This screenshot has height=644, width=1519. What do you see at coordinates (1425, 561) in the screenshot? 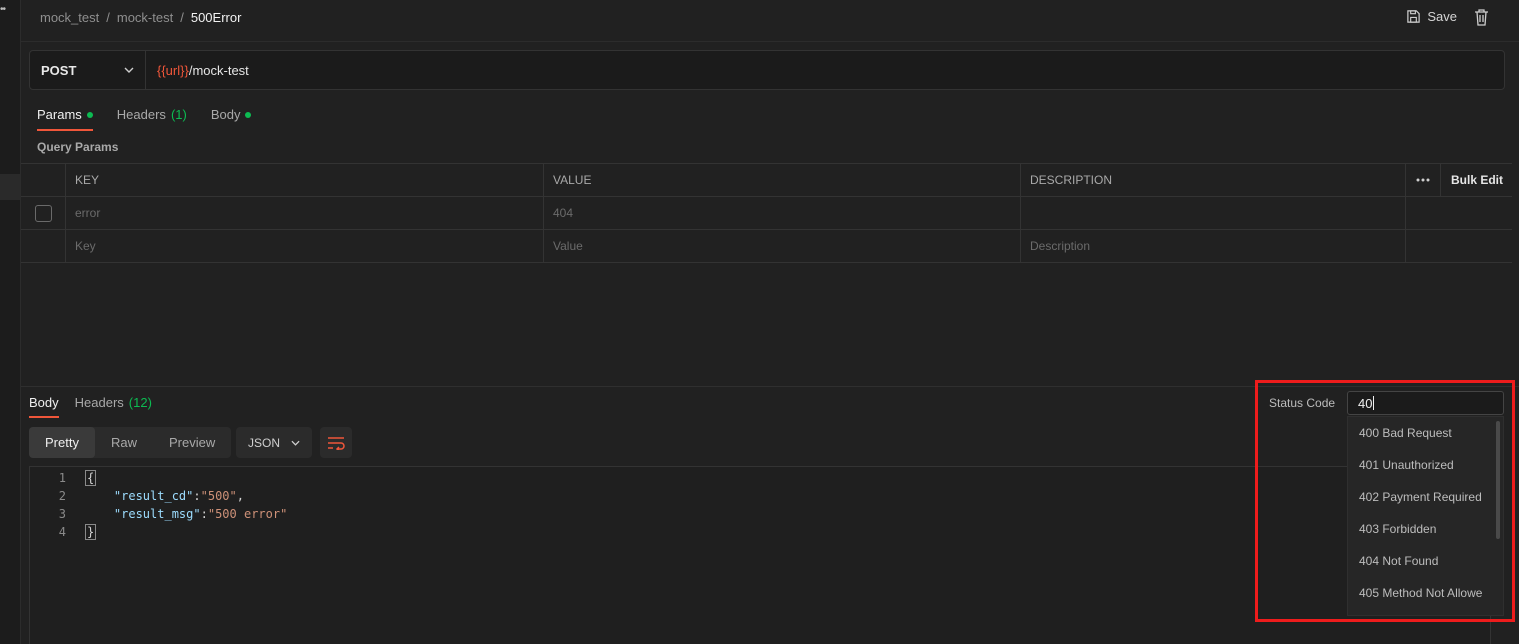
I see `status-option: 404 Not Found` at bounding box center [1425, 561].